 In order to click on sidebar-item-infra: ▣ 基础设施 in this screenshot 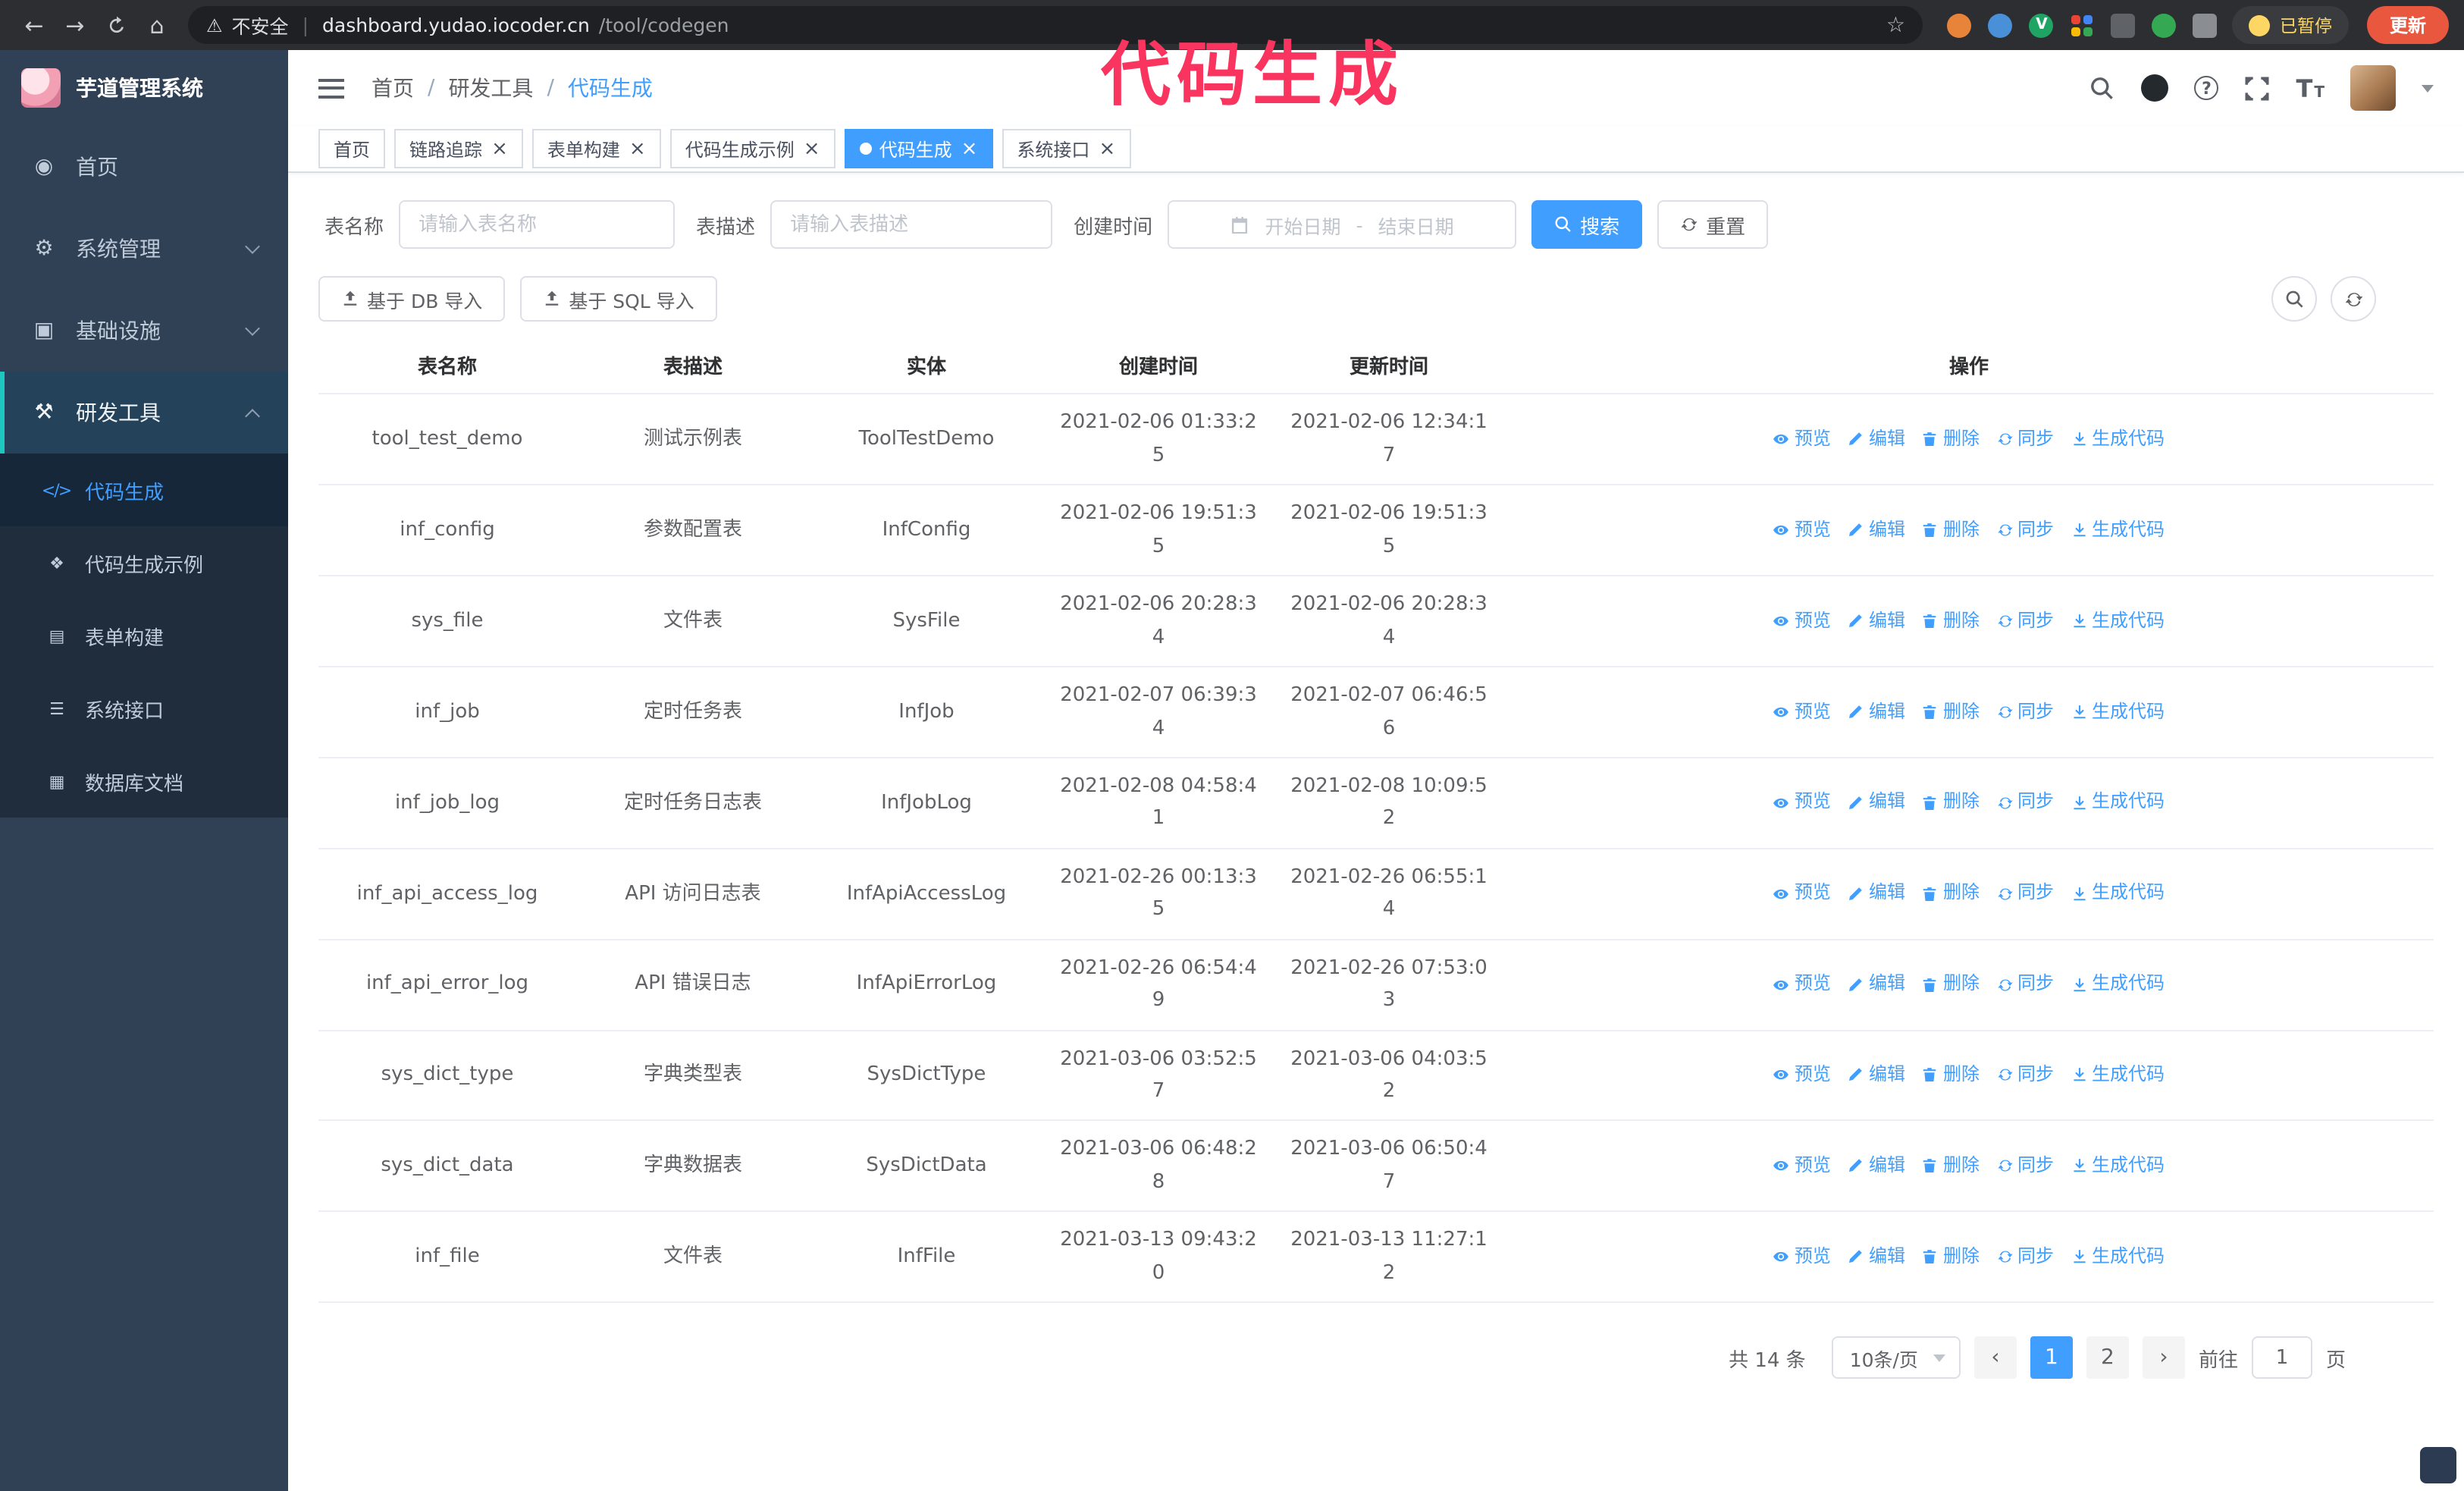, I will do `click(144, 331)`.